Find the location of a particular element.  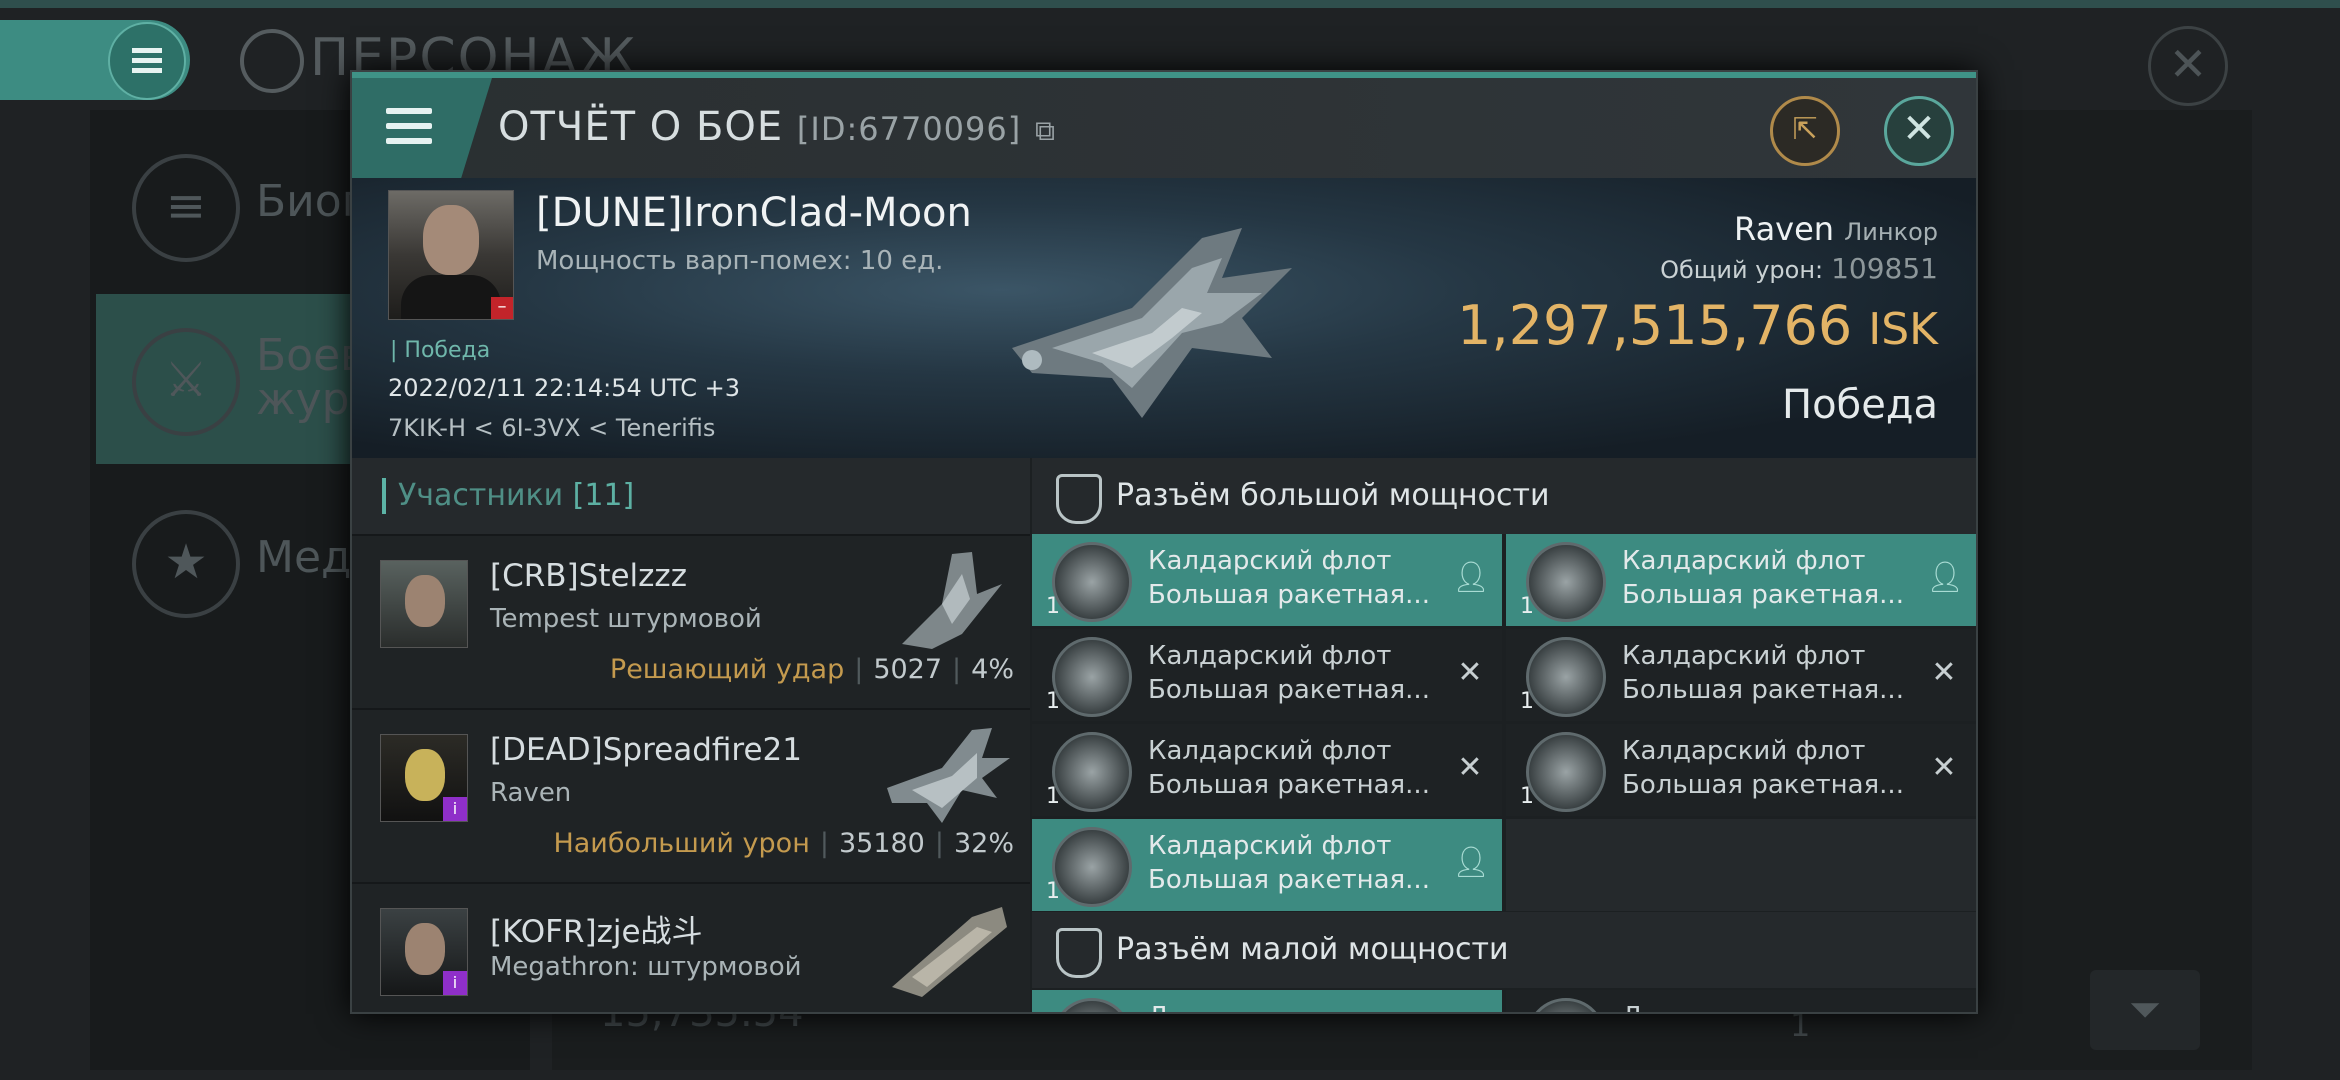

copy-icon: ⧉ is located at coordinates (1045, 130).